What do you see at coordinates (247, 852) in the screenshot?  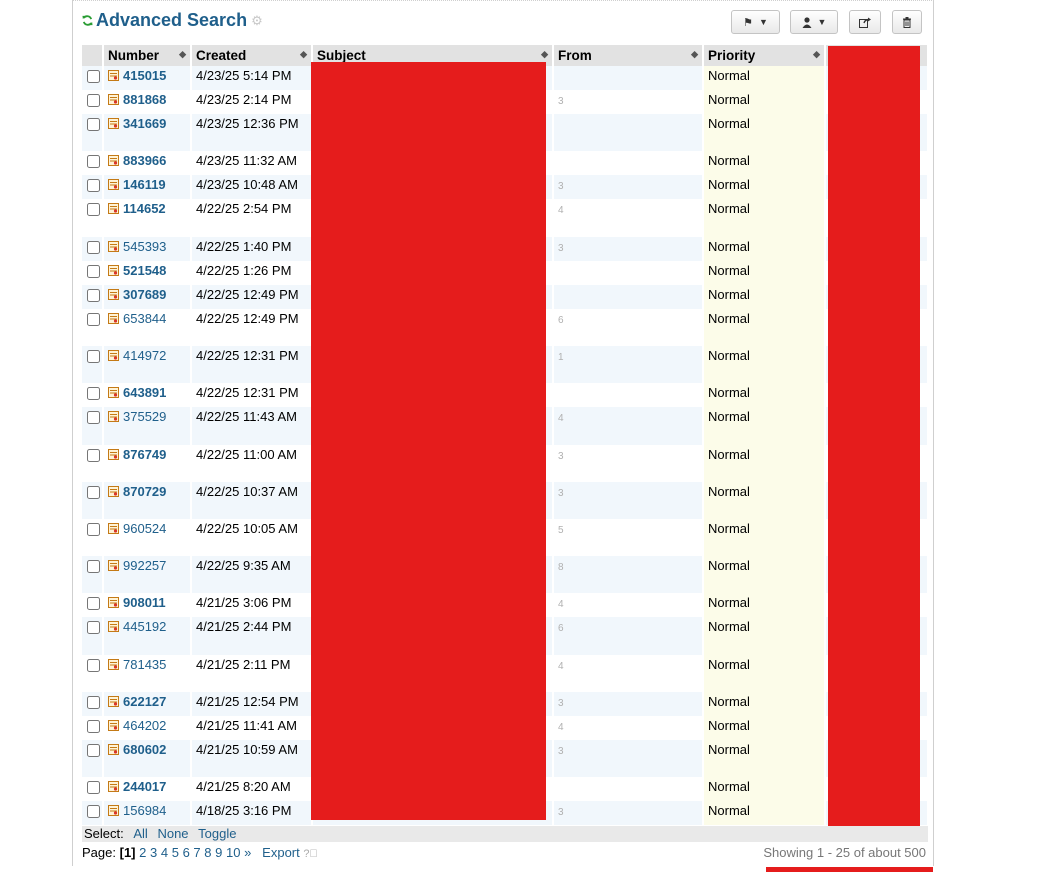 I see `next-page-link: »` at bounding box center [247, 852].